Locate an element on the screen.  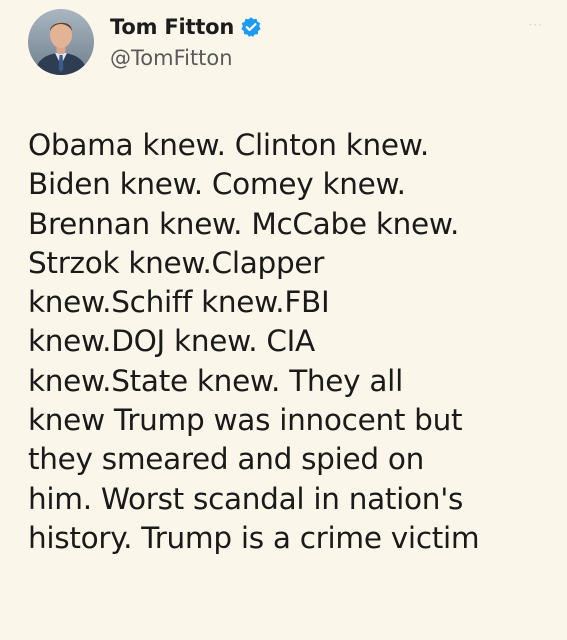
avatar is located at coordinates (61, 42).